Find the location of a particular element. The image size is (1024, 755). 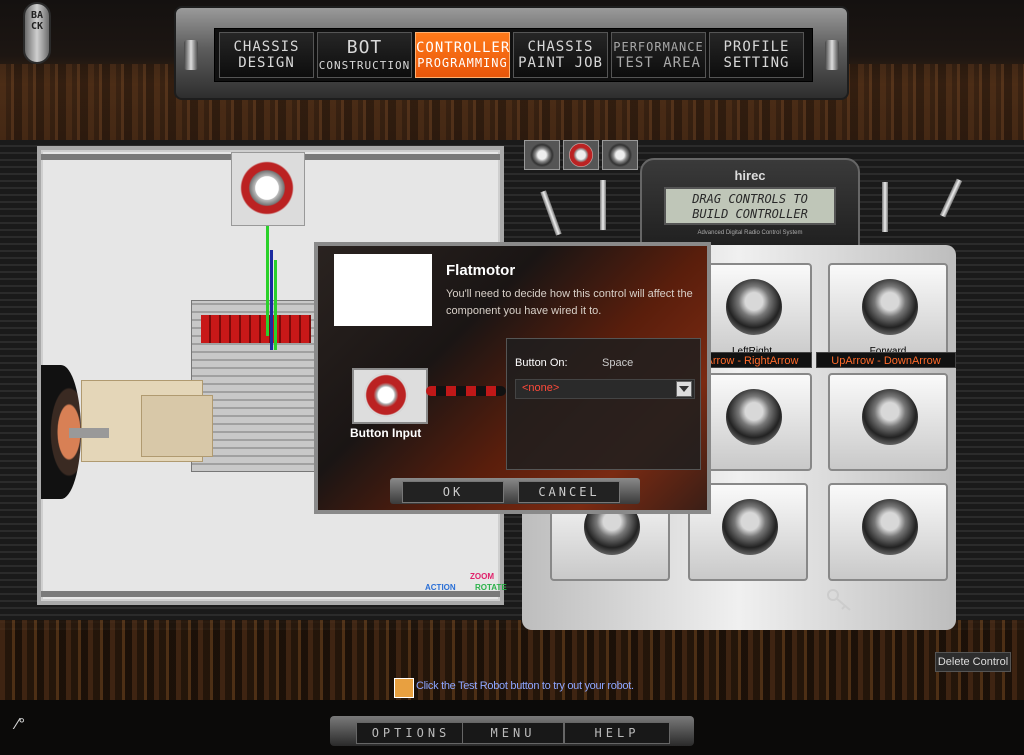

tab-label-line2: PAINT JOB is located at coordinates (560, 63).